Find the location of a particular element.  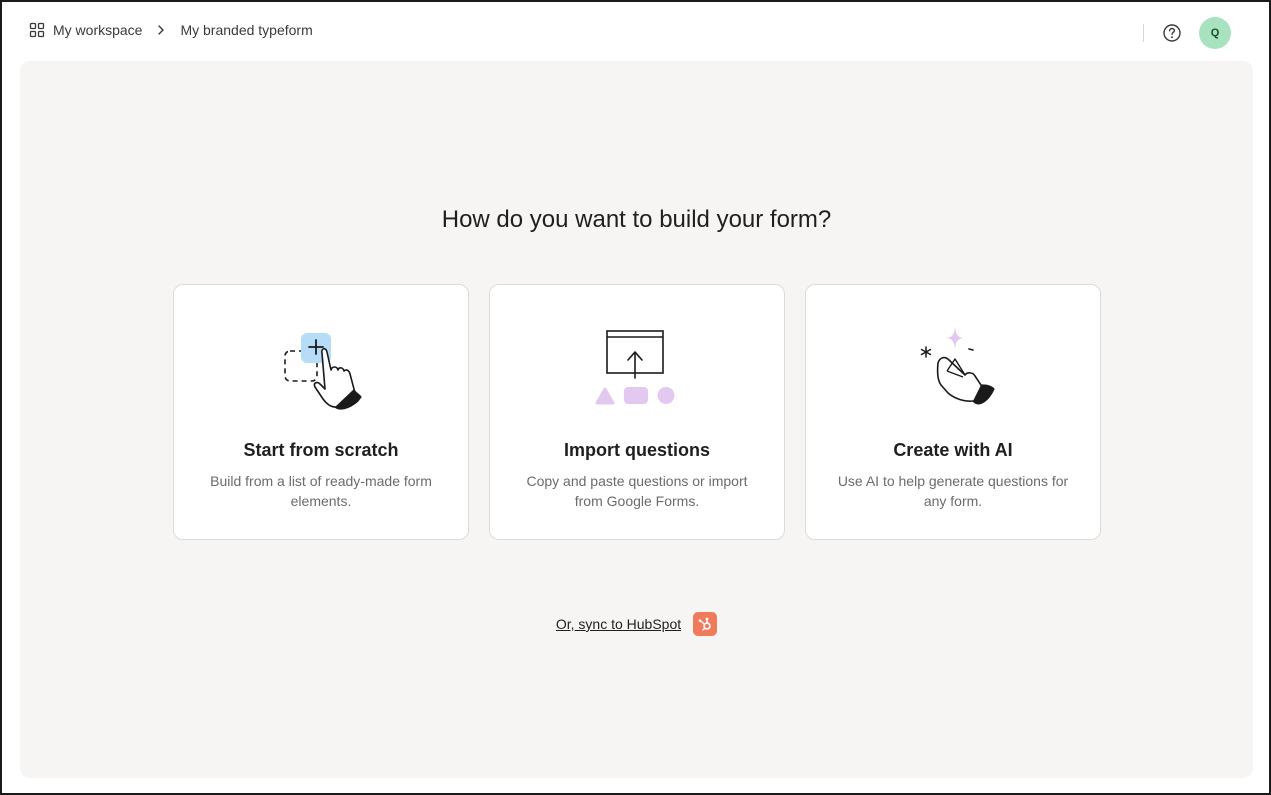

ai-sparkle-hand-illustration is located at coordinates (953, 368).